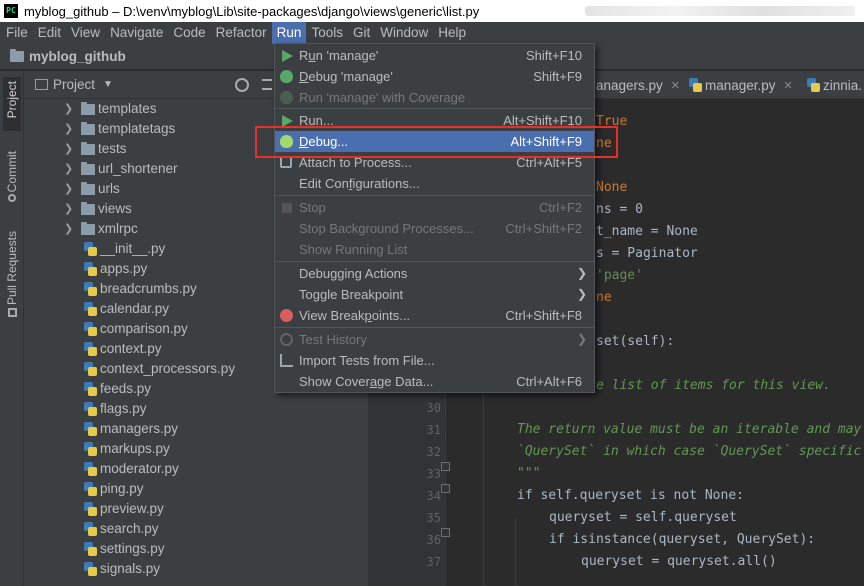  What do you see at coordinates (136, 33) in the screenshot?
I see `menu-navigate: Navigate` at bounding box center [136, 33].